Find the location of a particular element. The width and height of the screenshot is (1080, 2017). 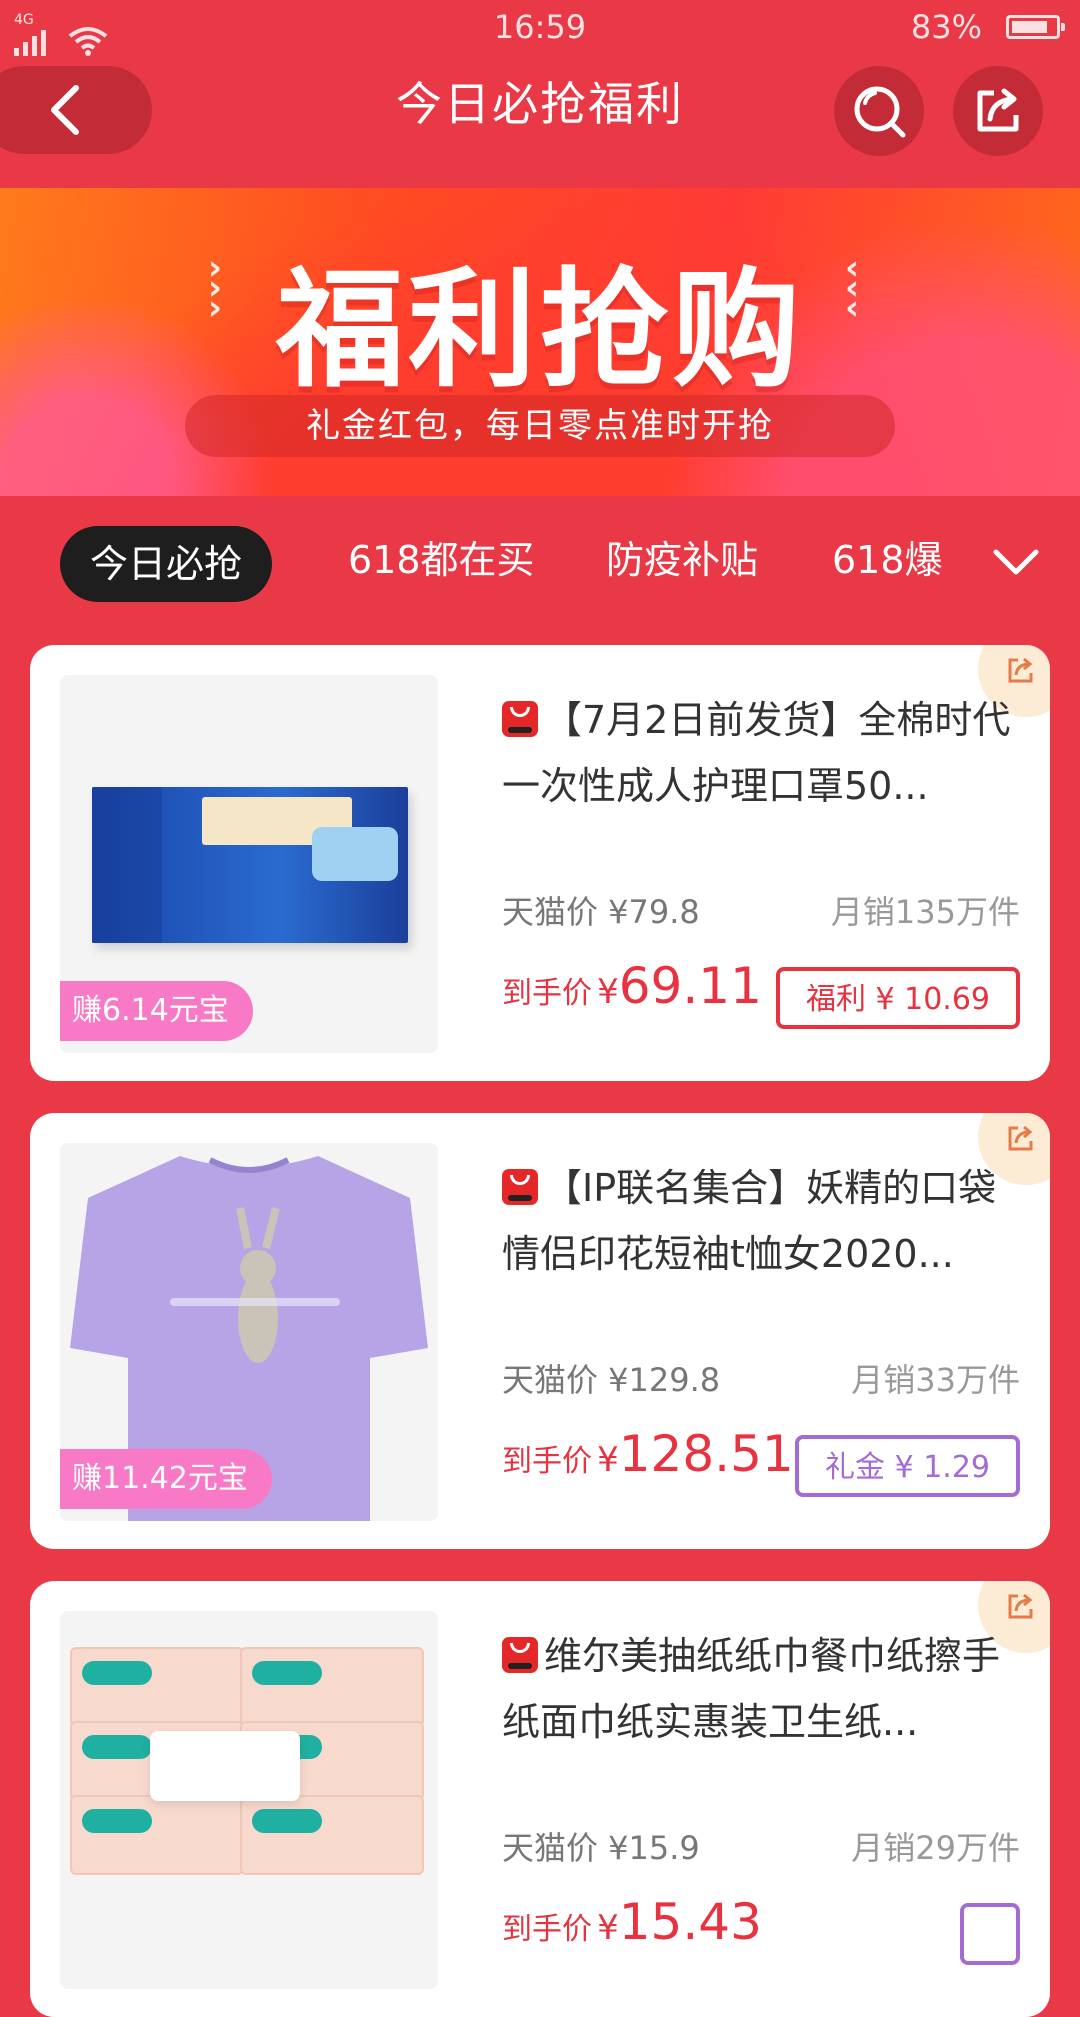

tmall-price: 天猫价 ¥15.9 is located at coordinates (601, 1848).